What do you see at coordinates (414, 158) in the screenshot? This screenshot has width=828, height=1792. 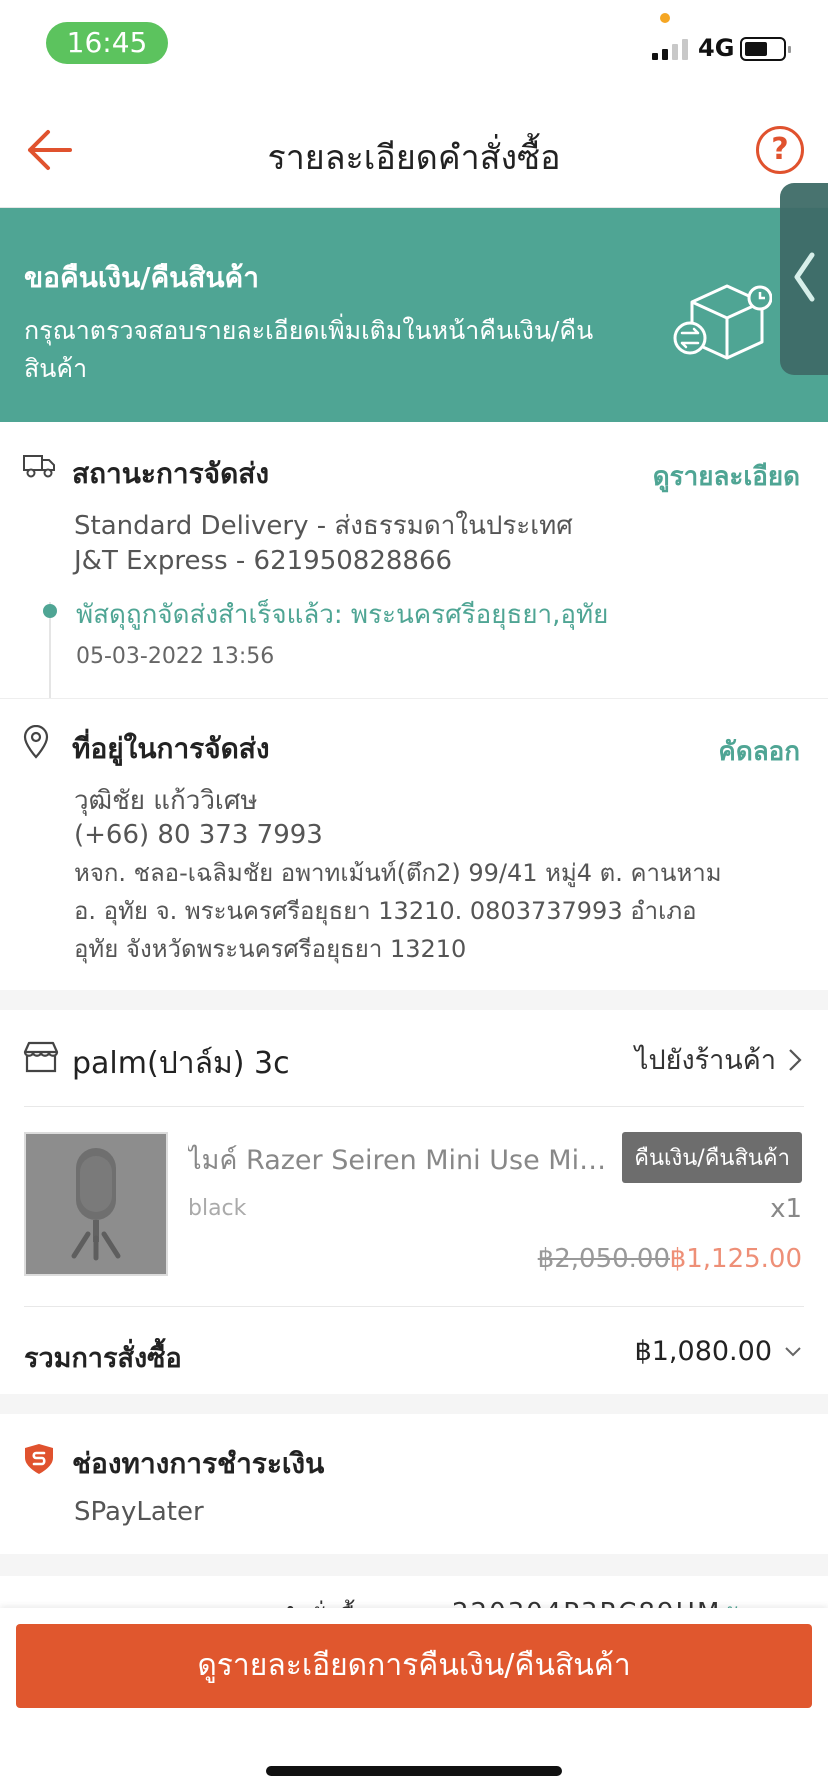 I see `page-title: รายละเอียดคำสั่งซื้อ` at bounding box center [414, 158].